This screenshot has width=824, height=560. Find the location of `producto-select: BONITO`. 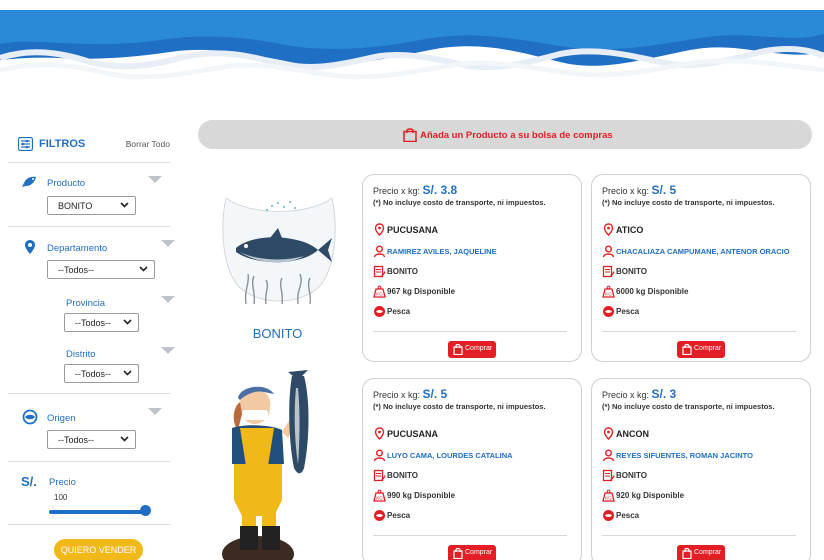

producto-select: BONITO is located at coordinates (91, 205).